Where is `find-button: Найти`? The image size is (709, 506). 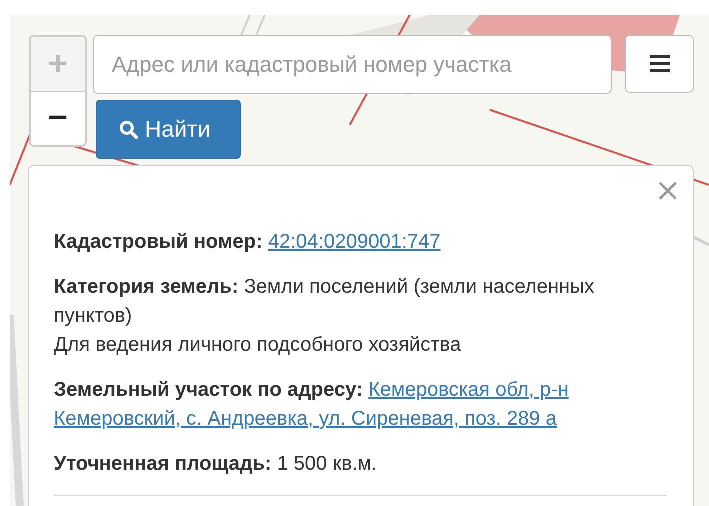 find-button: Найти is located at coordinates (168, 129).